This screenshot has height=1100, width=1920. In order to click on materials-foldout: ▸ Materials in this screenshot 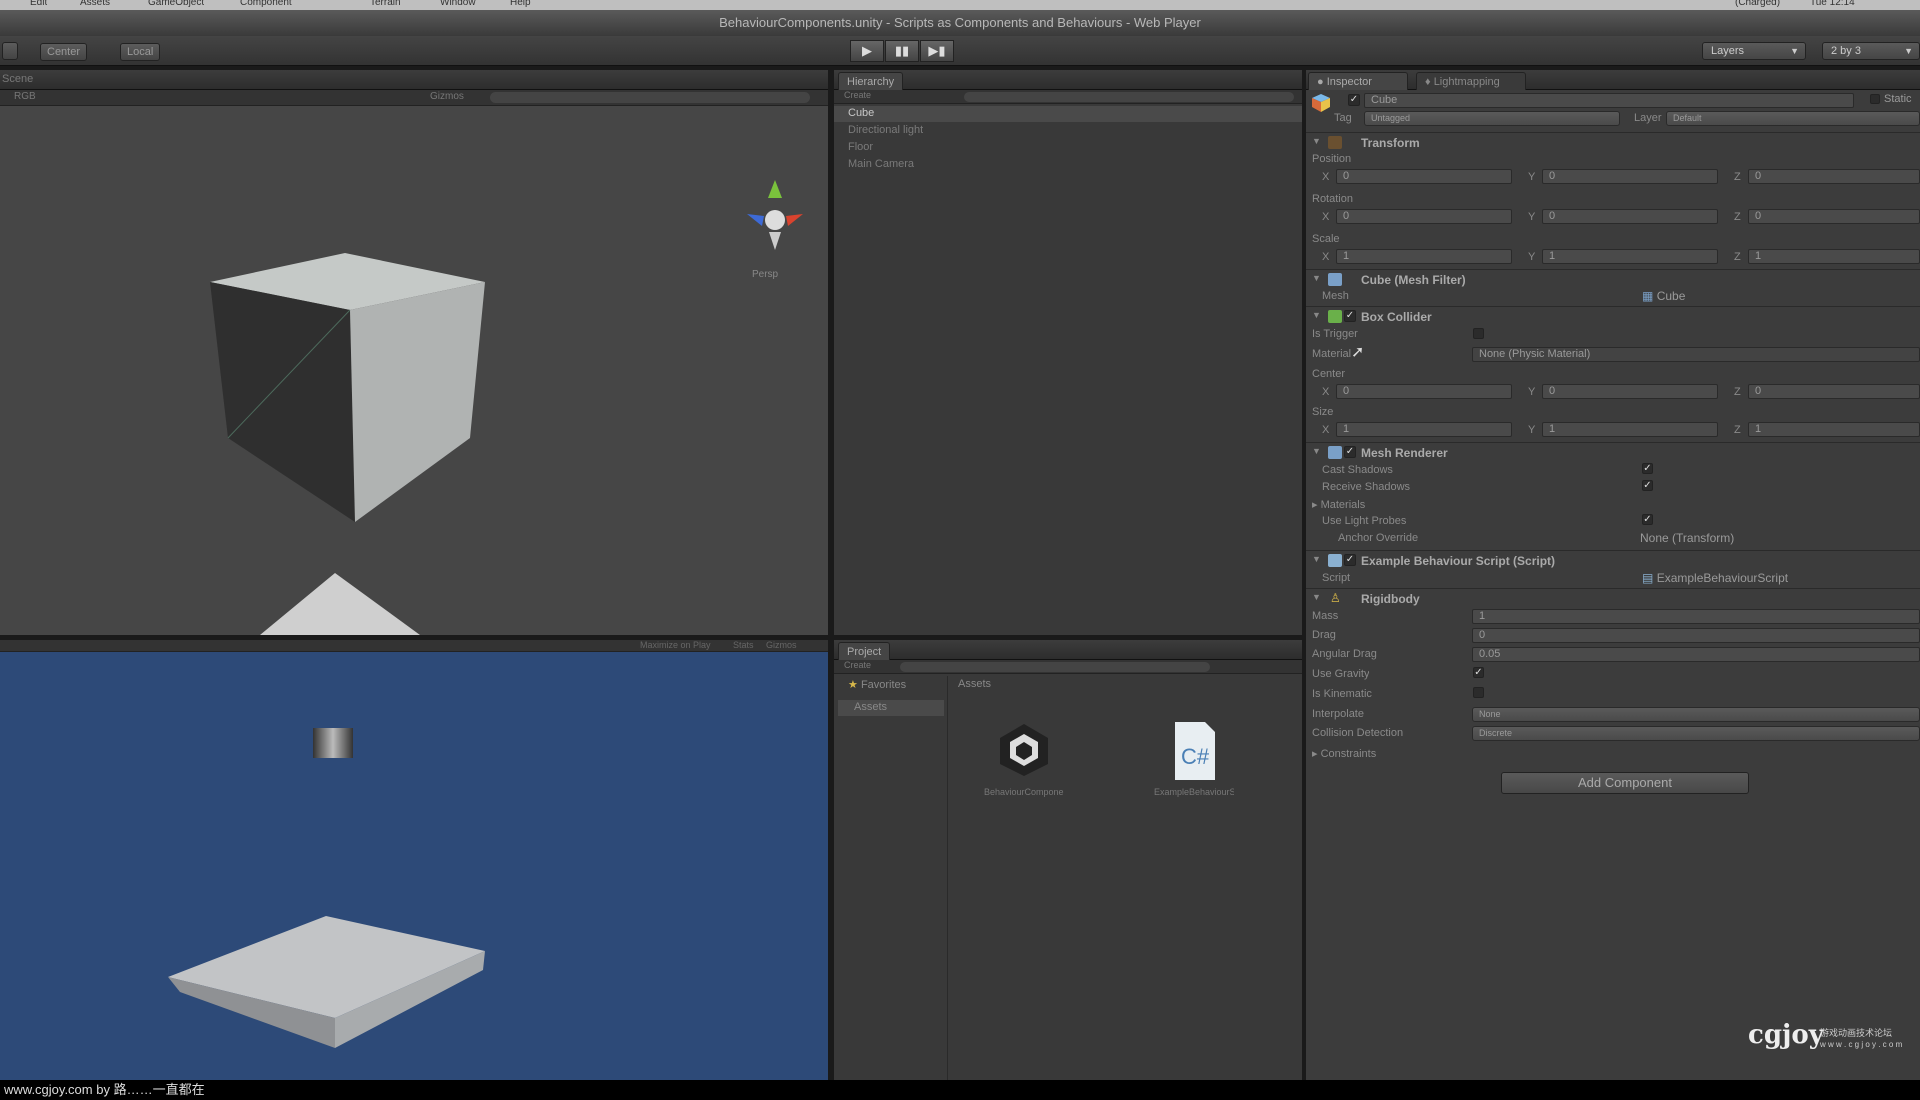, I will do `click(1338, 504)`.